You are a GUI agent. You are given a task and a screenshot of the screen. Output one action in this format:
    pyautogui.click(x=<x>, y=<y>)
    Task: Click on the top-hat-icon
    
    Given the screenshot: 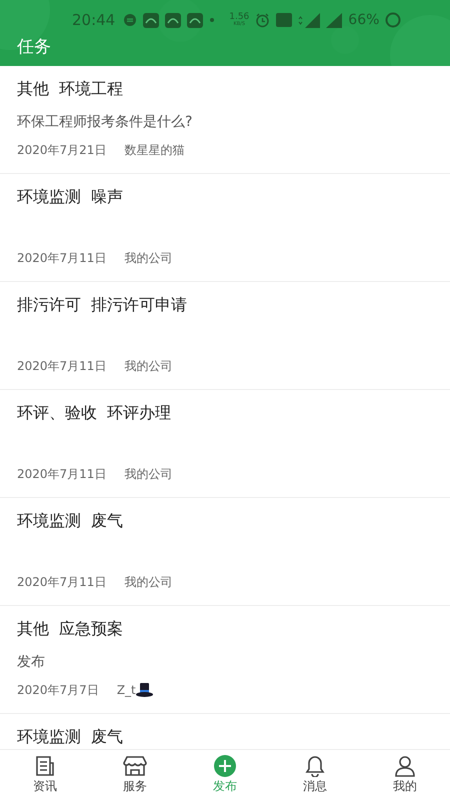 What is the action you would take?
    pyautogui.click(x=144, y=690)
    